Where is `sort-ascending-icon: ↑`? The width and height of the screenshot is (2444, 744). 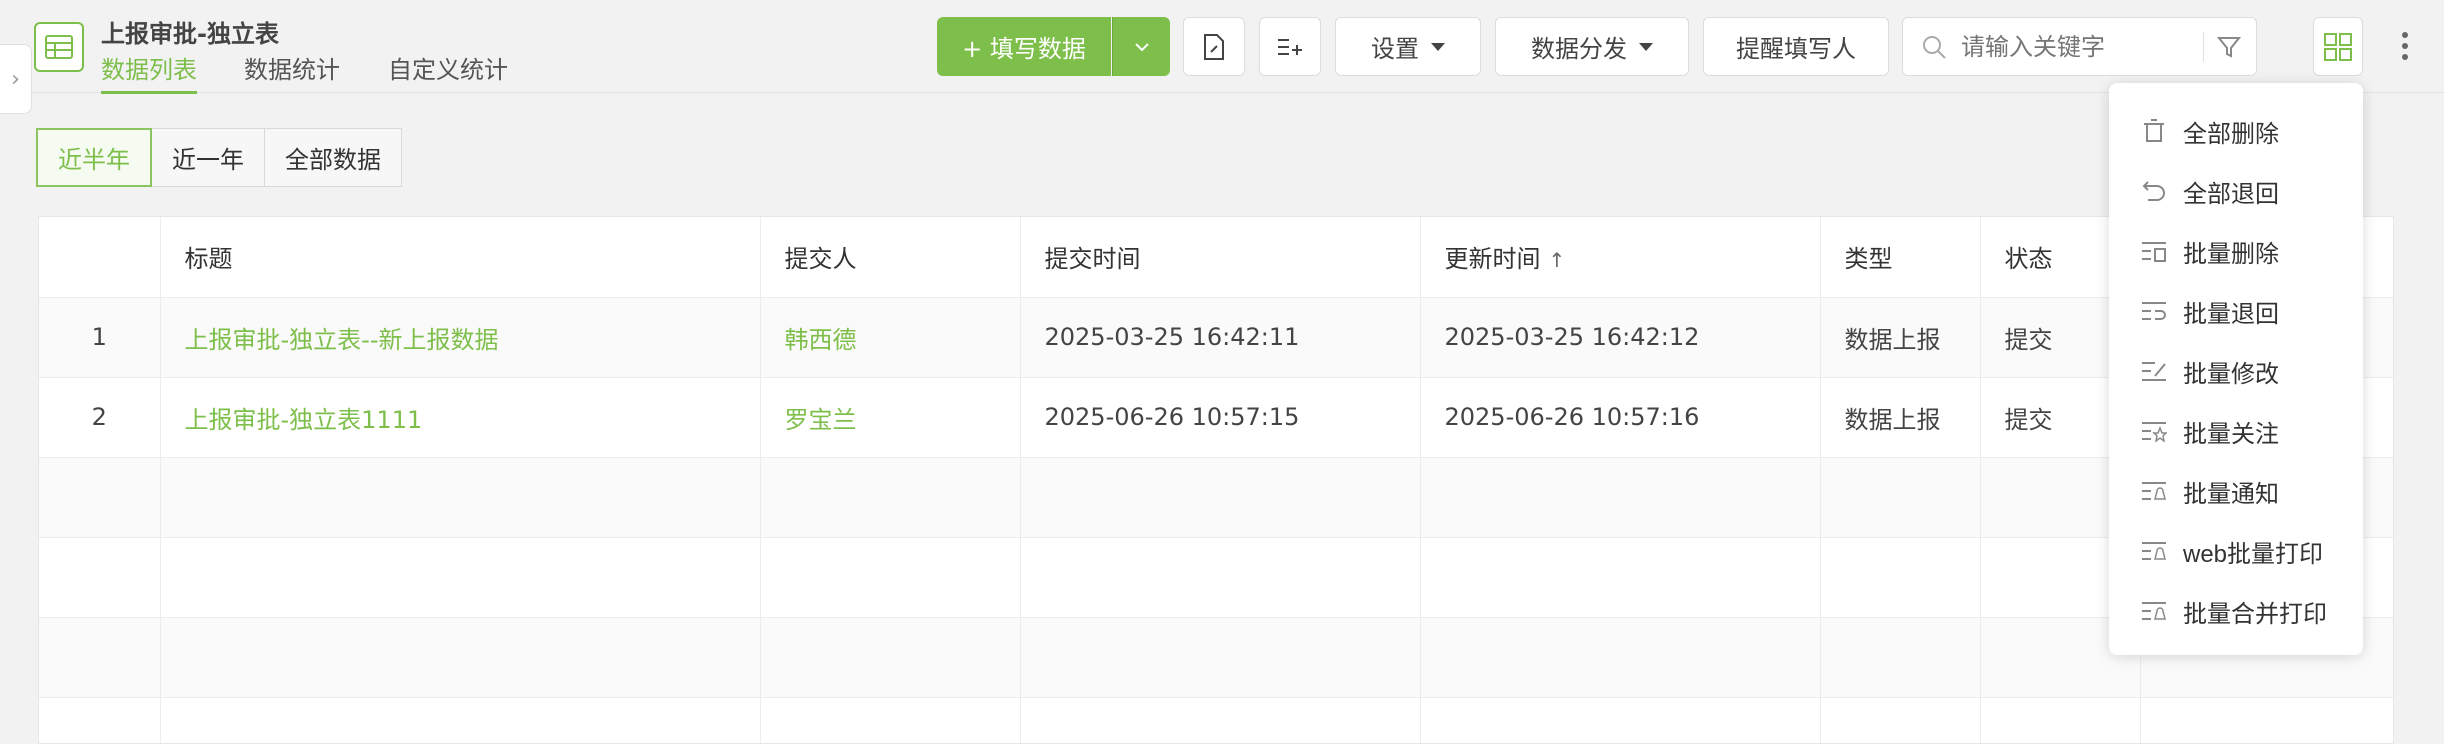
sort-ascending-icon: ↑ is located at coordinates (1557, 260).